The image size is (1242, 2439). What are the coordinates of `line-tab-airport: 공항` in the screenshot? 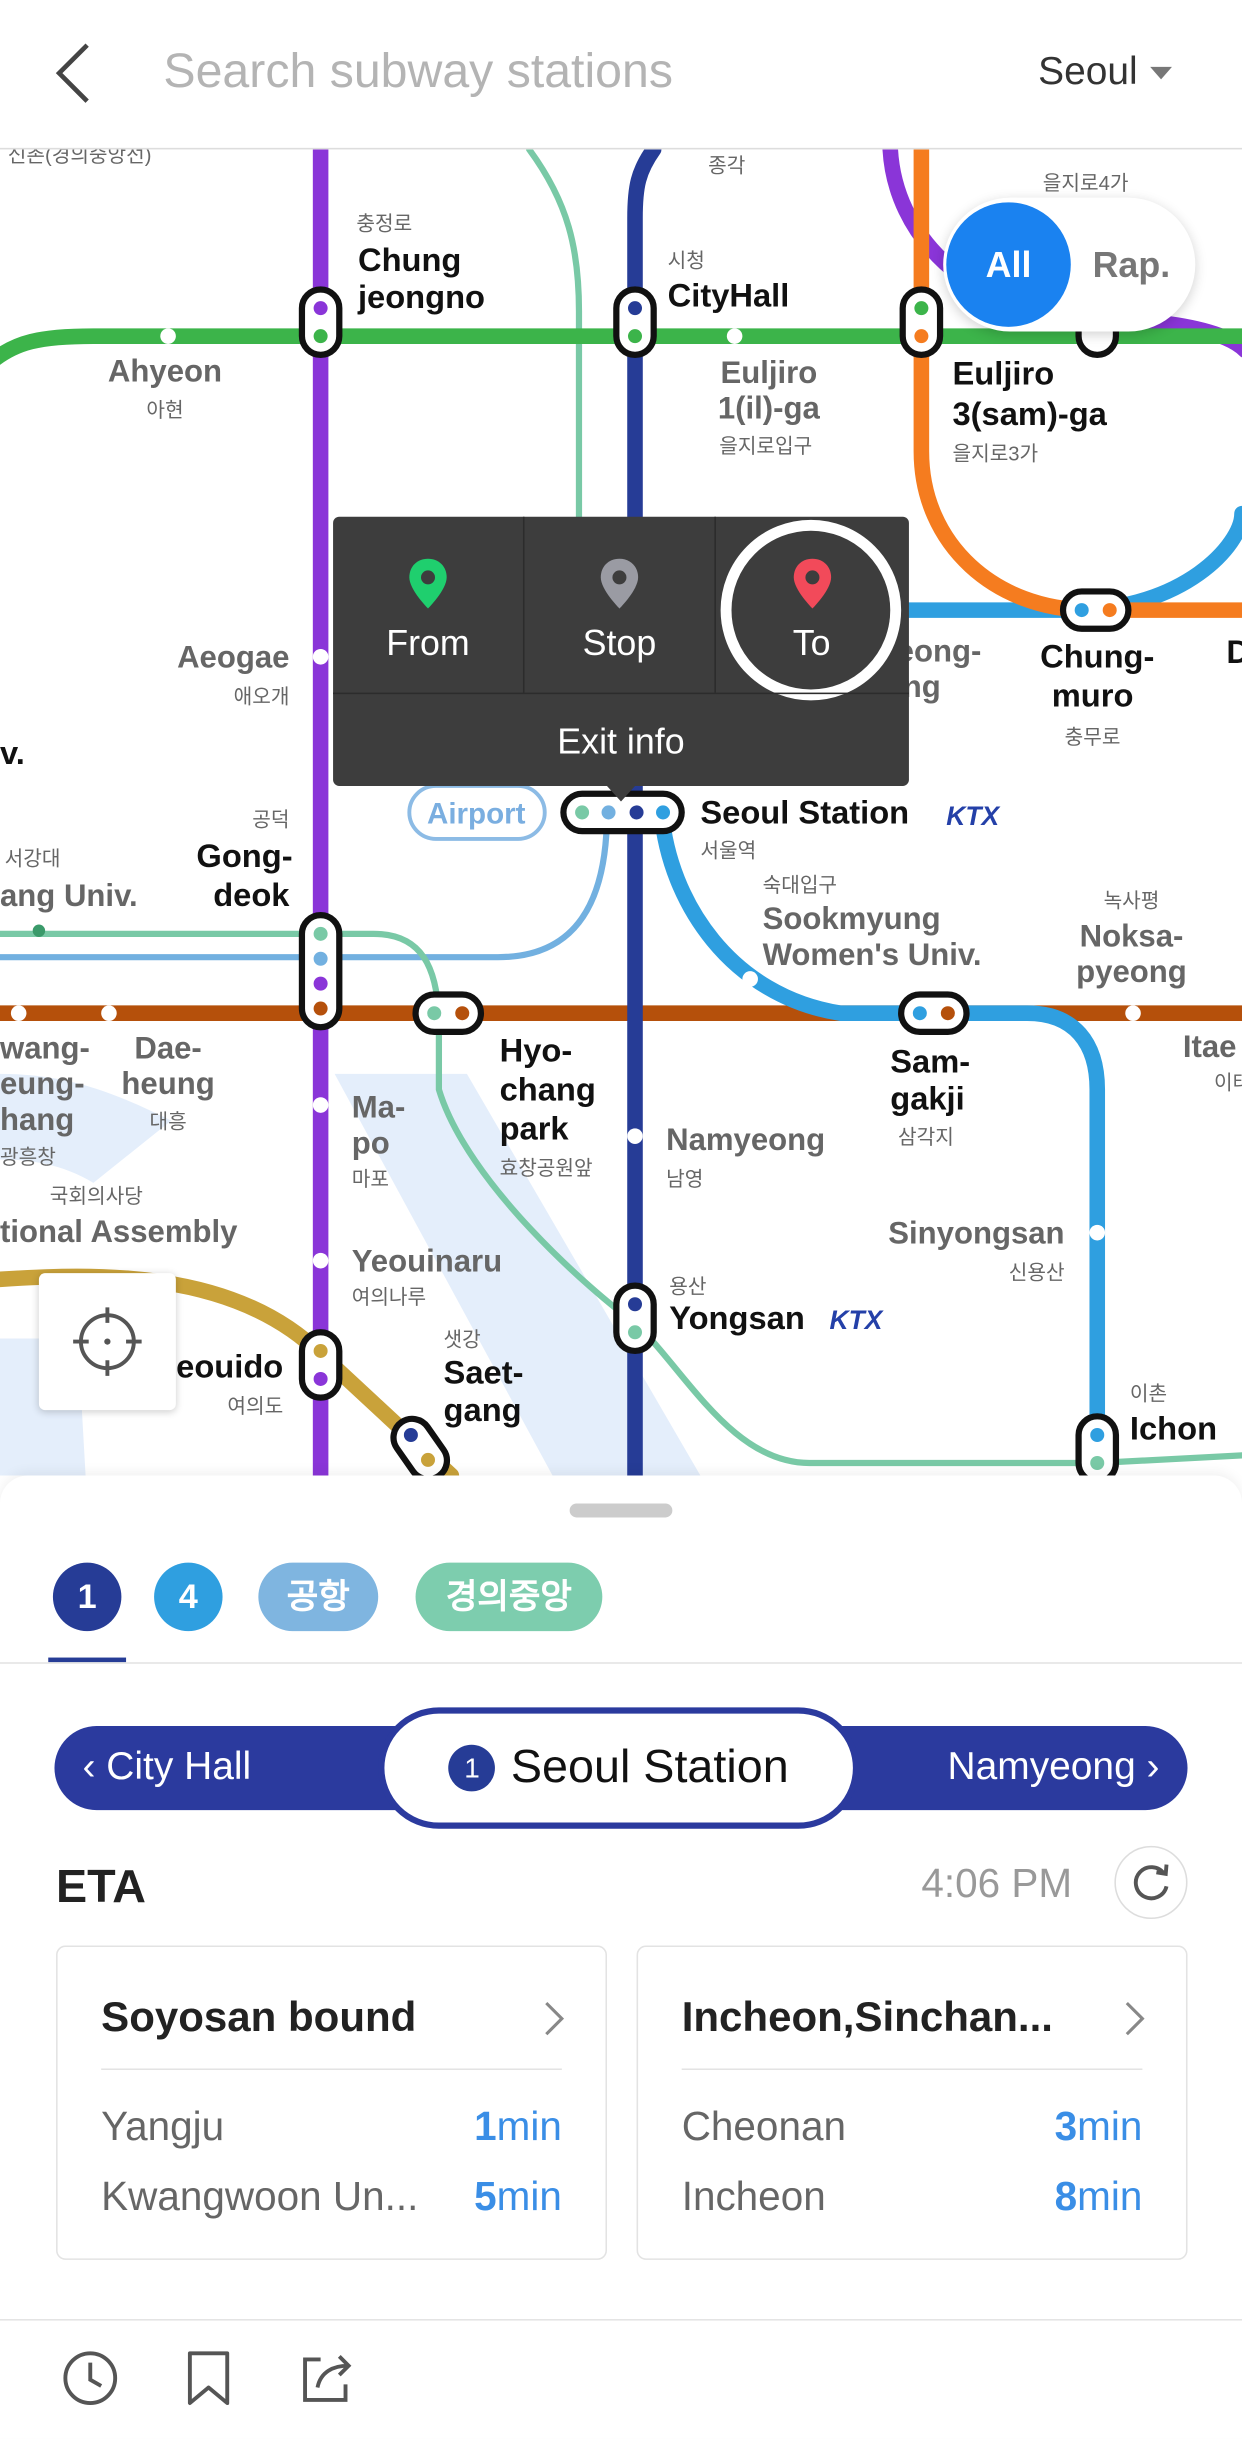 It's located at (318, 1597).